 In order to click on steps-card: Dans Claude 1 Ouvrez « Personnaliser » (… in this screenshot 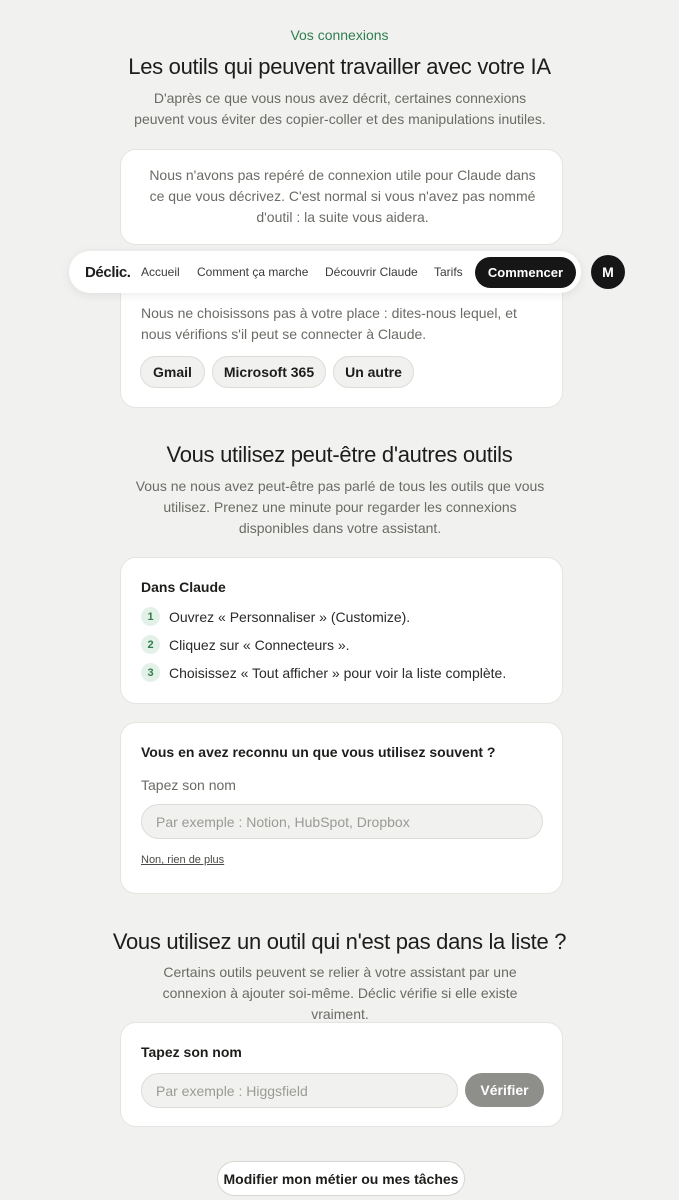, I will do `click(341, 630)`.